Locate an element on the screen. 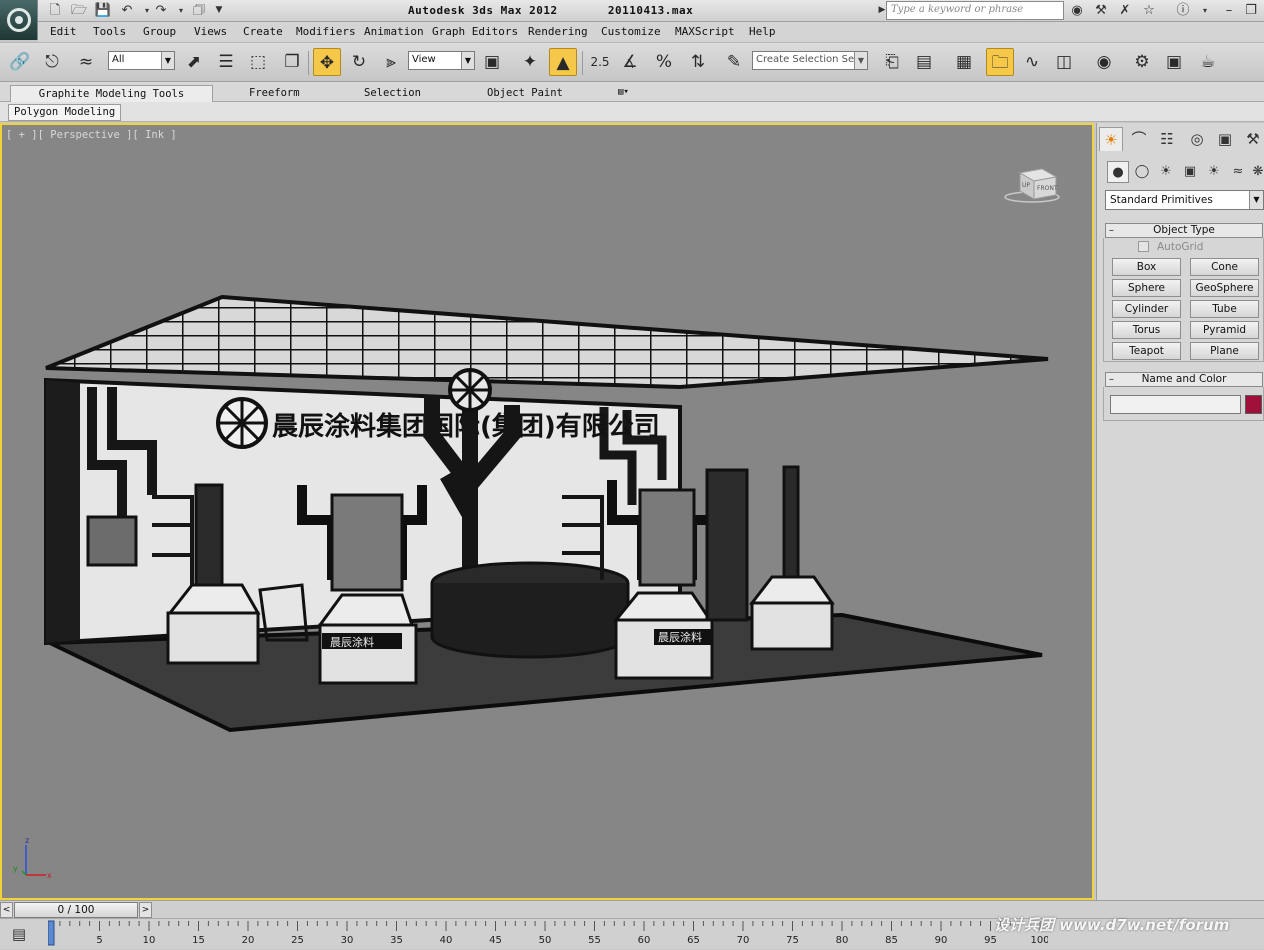  menu-rendering: Rendering is located at coordinates (558, 31).